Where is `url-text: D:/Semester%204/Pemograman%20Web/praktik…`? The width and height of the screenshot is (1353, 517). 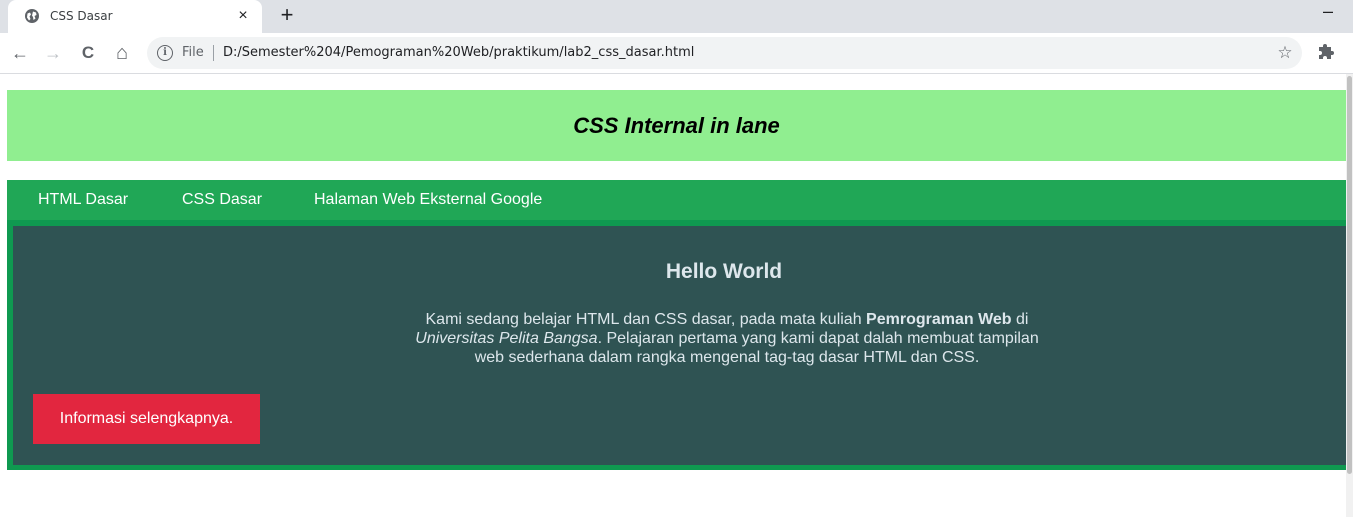 url-text: D:/Semester%204/Pemograman%20Web/praktik… is located at coordinates (458, 53).